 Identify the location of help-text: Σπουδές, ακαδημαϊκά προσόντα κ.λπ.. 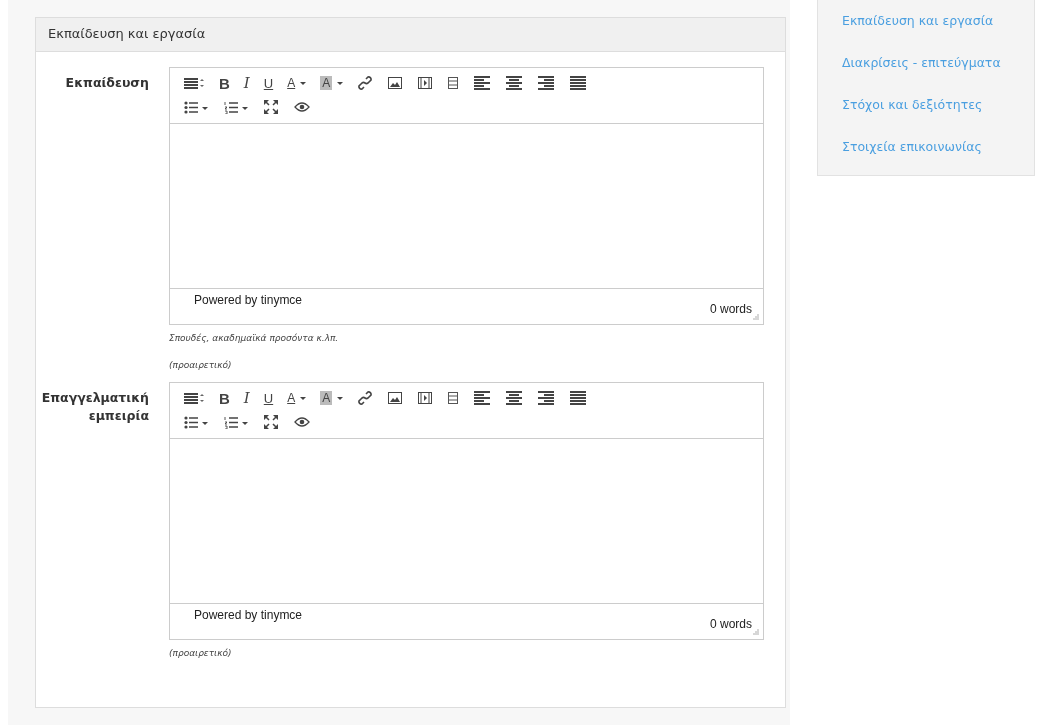
(254, 338).